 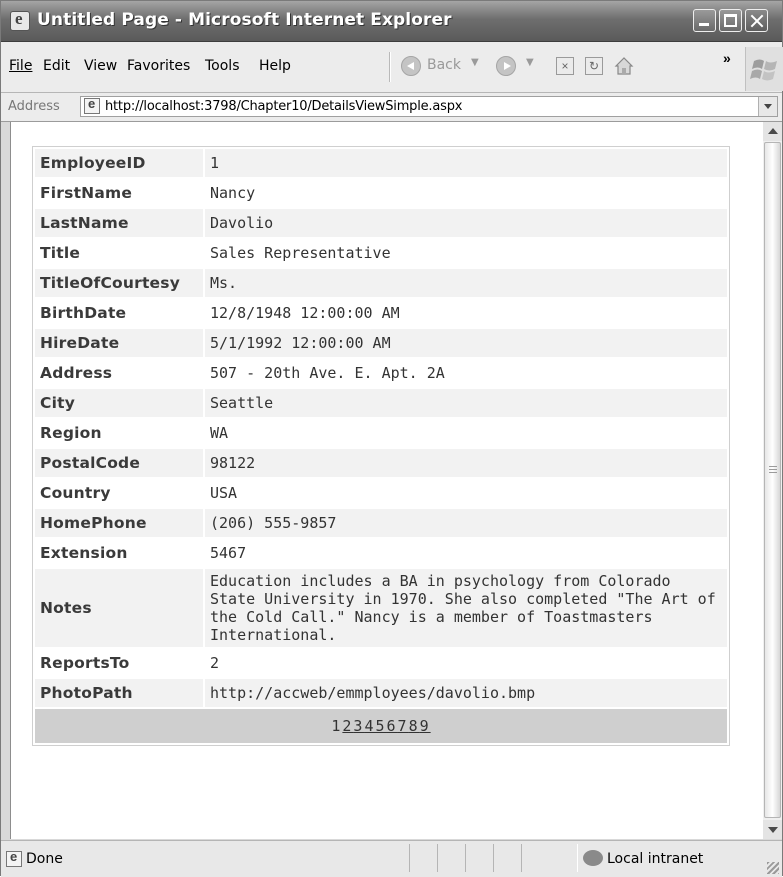 I want to click on table-row: City Seattle, so click(x=381, y=403).